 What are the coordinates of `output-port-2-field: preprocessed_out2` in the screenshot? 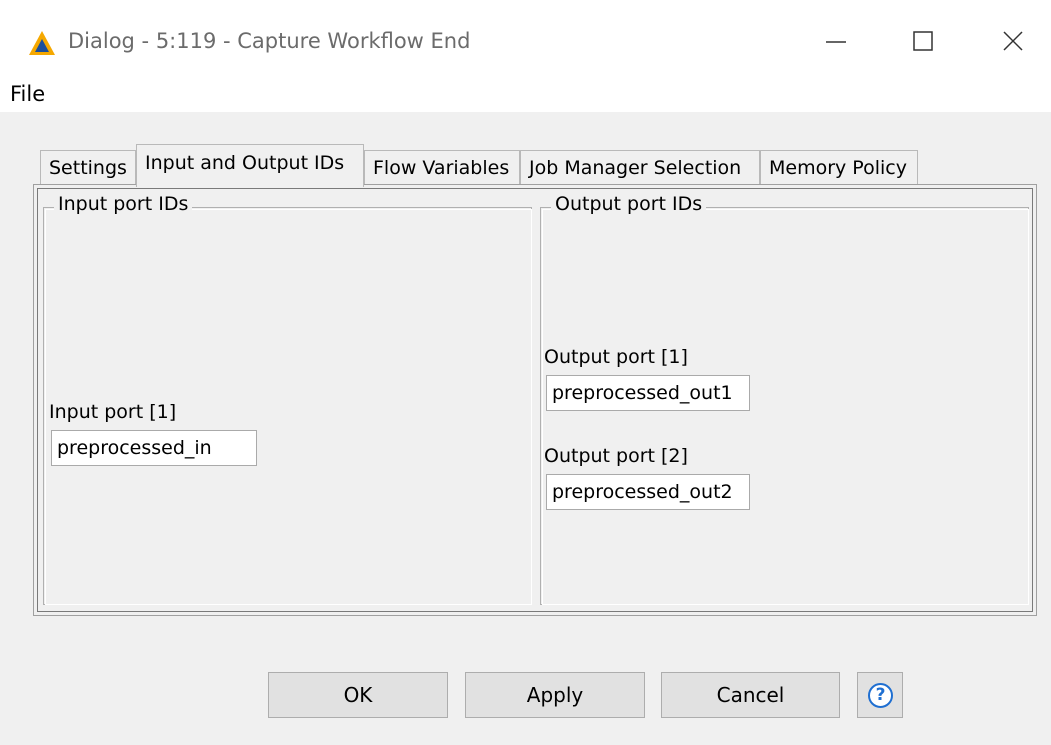 It's located at (648, 492).